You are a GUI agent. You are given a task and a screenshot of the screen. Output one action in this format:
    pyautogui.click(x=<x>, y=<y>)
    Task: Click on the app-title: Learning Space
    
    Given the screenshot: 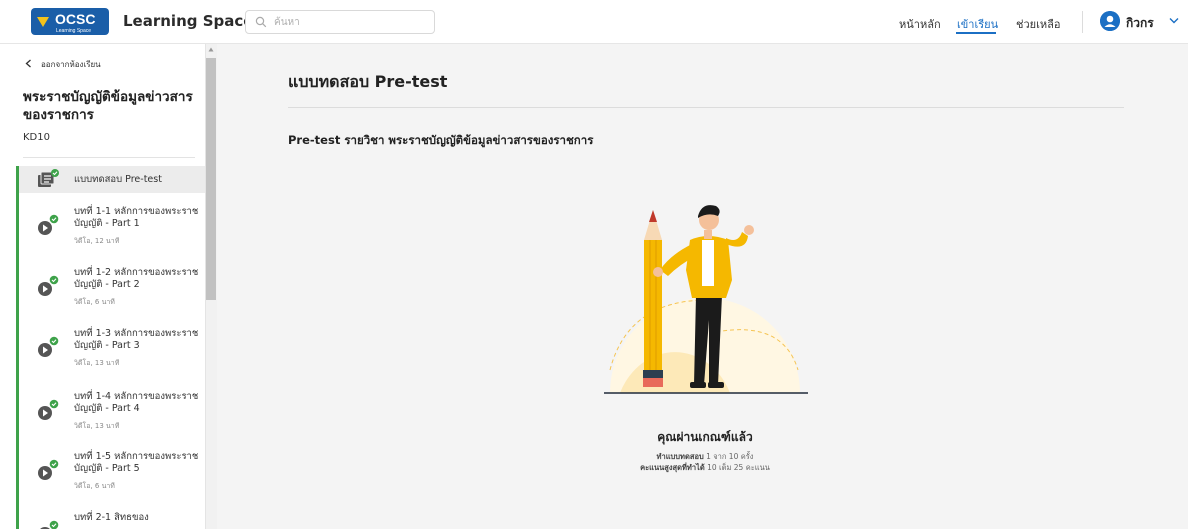 What is the action you would take?
    pyautogui.click(x=188, y=21)
    